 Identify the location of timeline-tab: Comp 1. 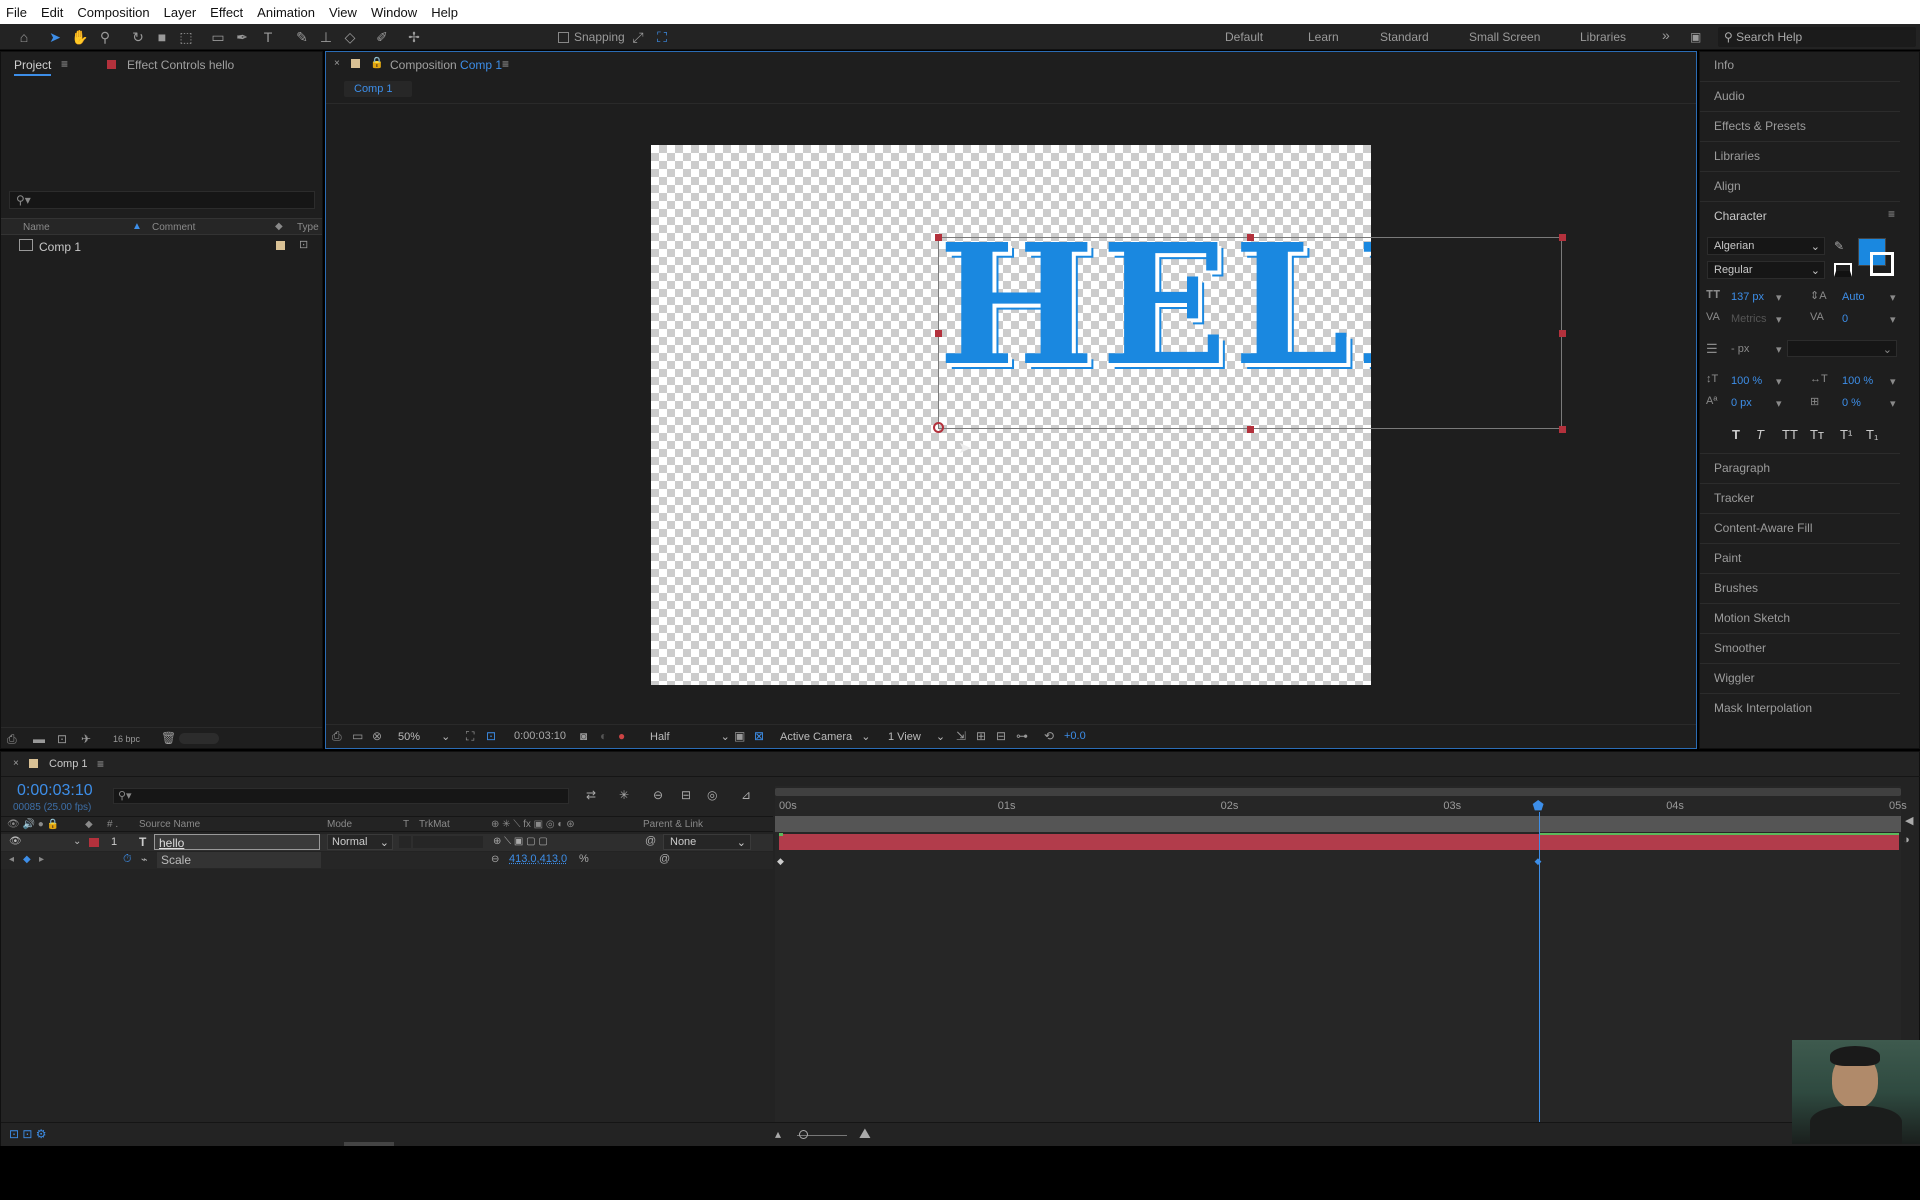
(68, 764).